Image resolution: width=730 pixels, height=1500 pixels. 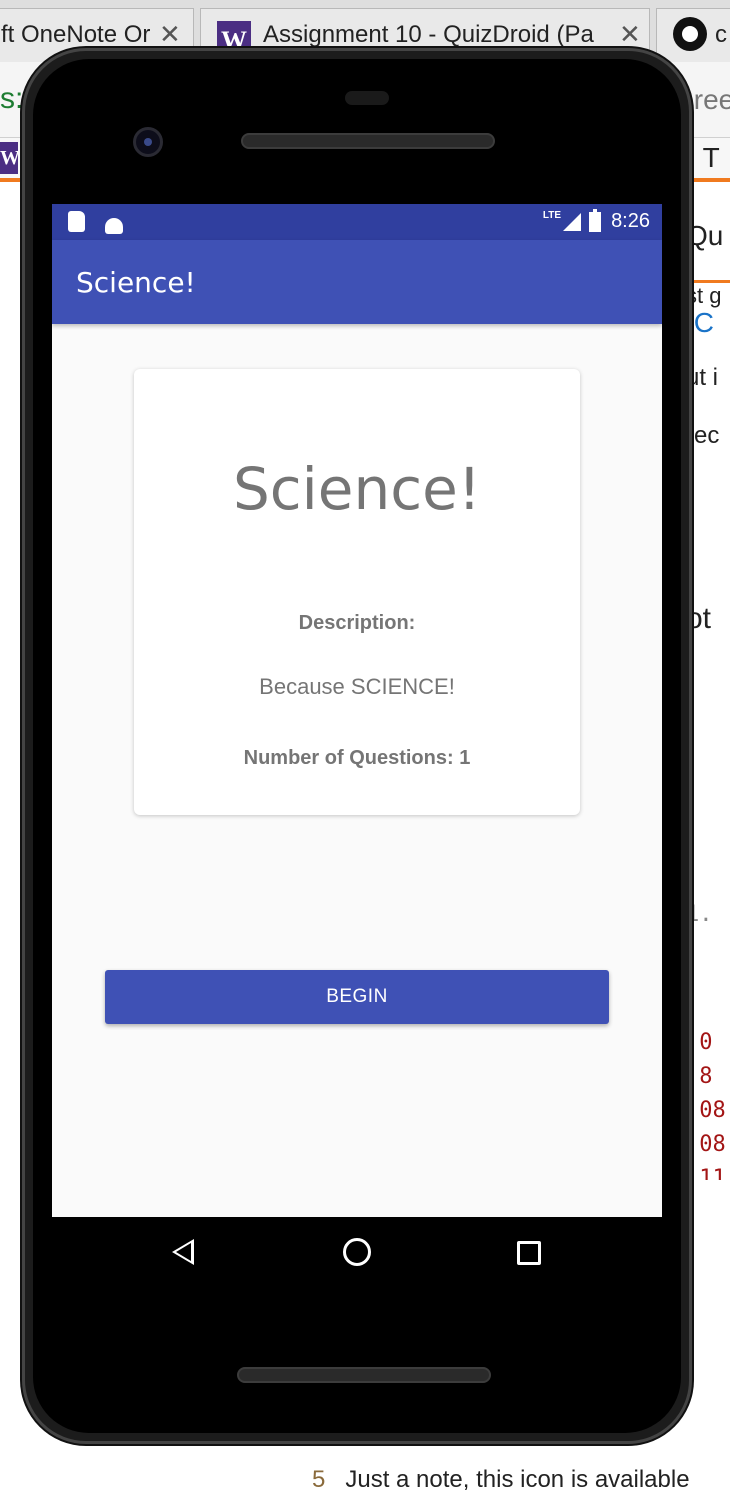 What do you see at coordinates (357, 686) in the screenshot?
I see `quiz-description: Because SCIENCE!` at bounding box center [357, 686].